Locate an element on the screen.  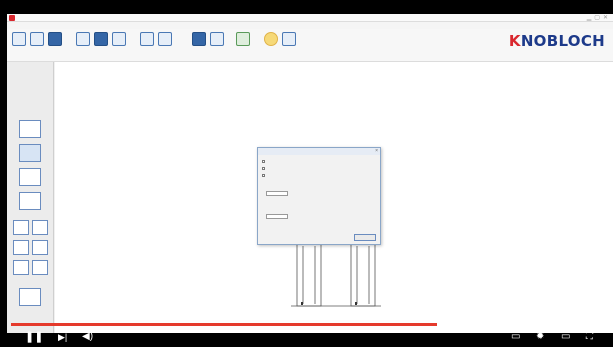
cabinet-icon is located at coordinates (217, 39).